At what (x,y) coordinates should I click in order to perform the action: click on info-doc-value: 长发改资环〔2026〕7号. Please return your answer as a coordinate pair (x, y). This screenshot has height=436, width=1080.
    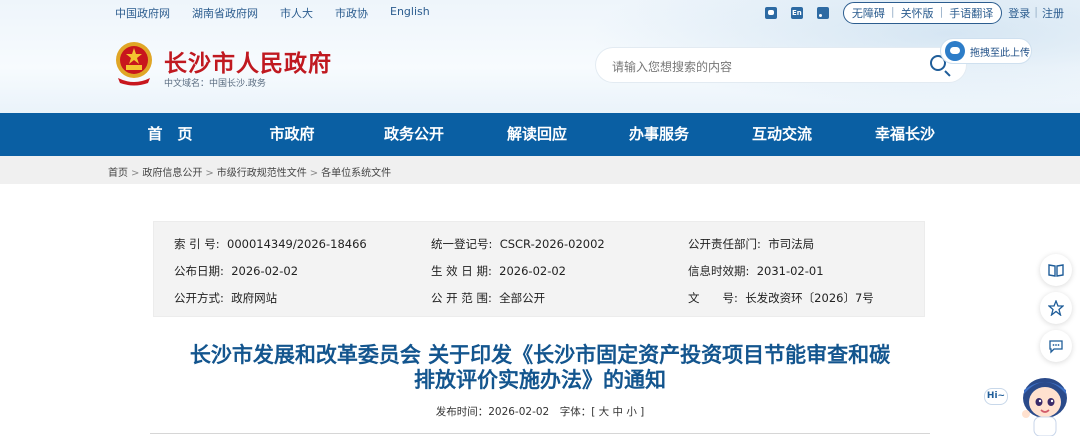
    Looking at the image, I should click on (809, 298).